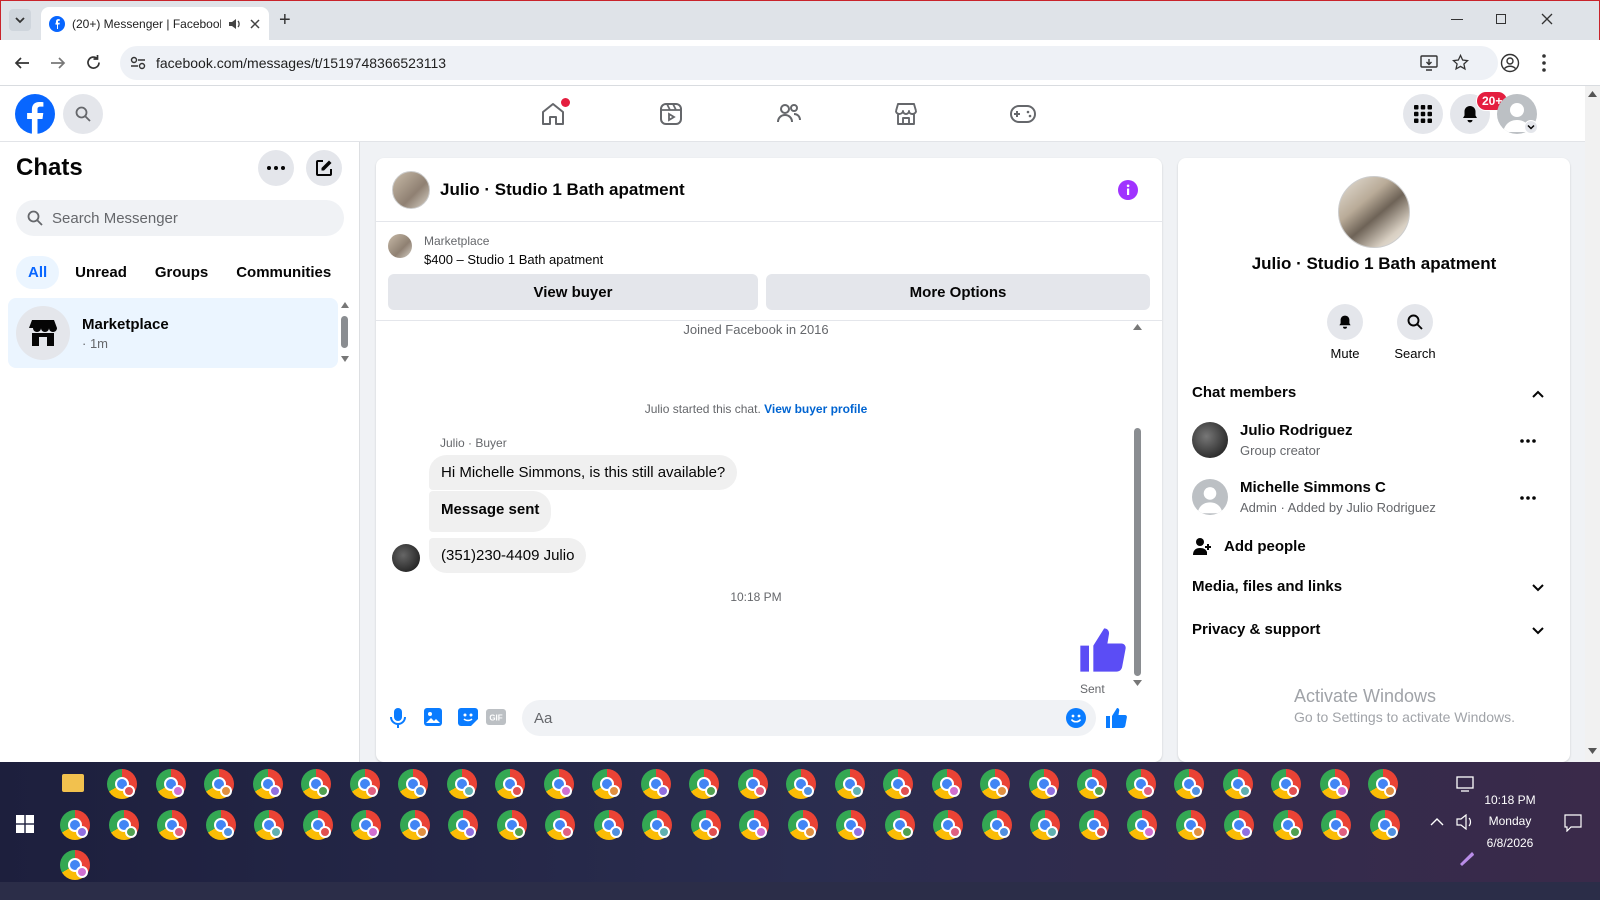 The width and height of the screenshot is (1600, 900). What do you see at coordinates (1370, 590) in the screenshot?
I see `media-section-header: Media, files and links` at bounding box center [1370, 590].